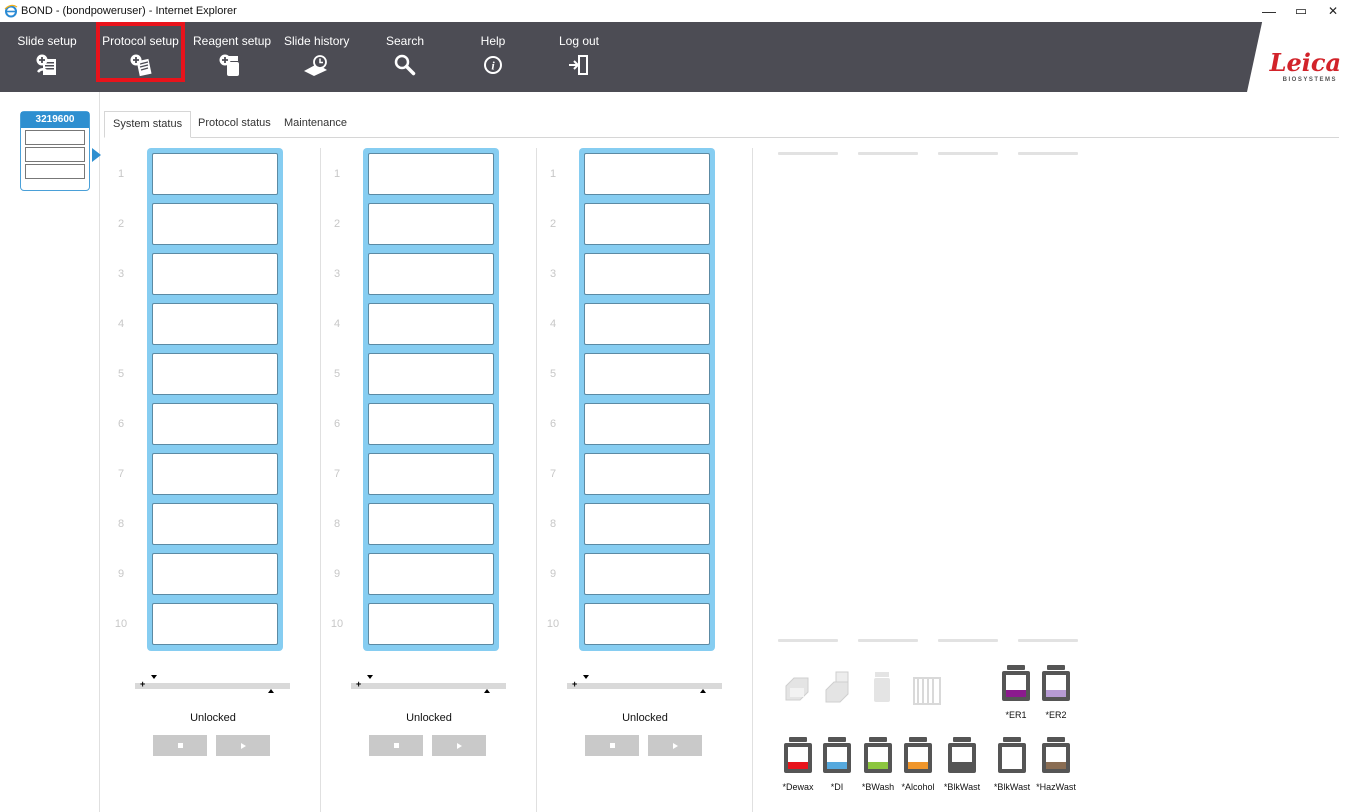 Image resolution: width=1355 pixels, height=812 pixels. Describe the element at coordinates (553, 424) in the screenshot. I see `slot-number: 6` at that location.